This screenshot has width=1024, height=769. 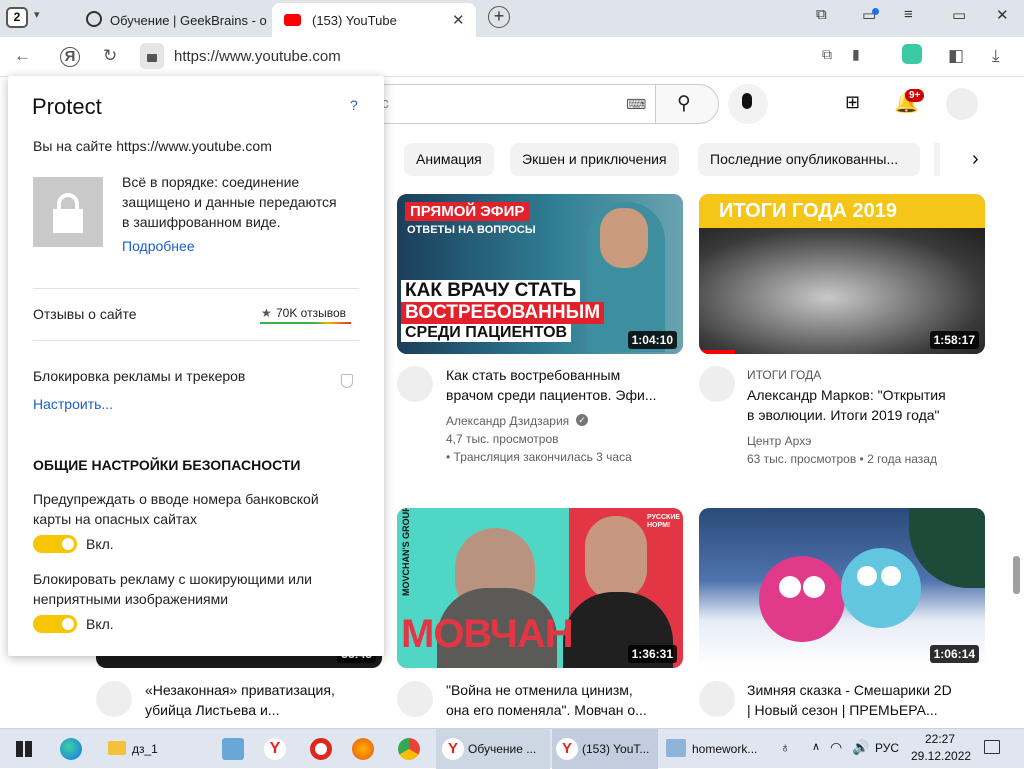 What do you see at coordinates (37, 14) in the screenshot?
I see `chevron-down-icon: ▾` at bounding box center [37, 14].